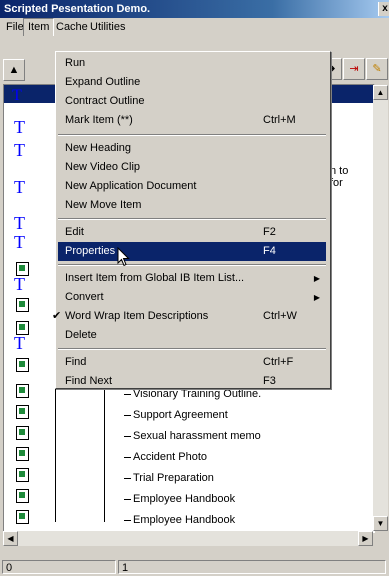 Image resolution: width=389 pixels, height=576 pixels. What do you see at coordinates (76, 362) in the screenshot?
I see `menu-item-label: Find` at bounding box center [76, 362].